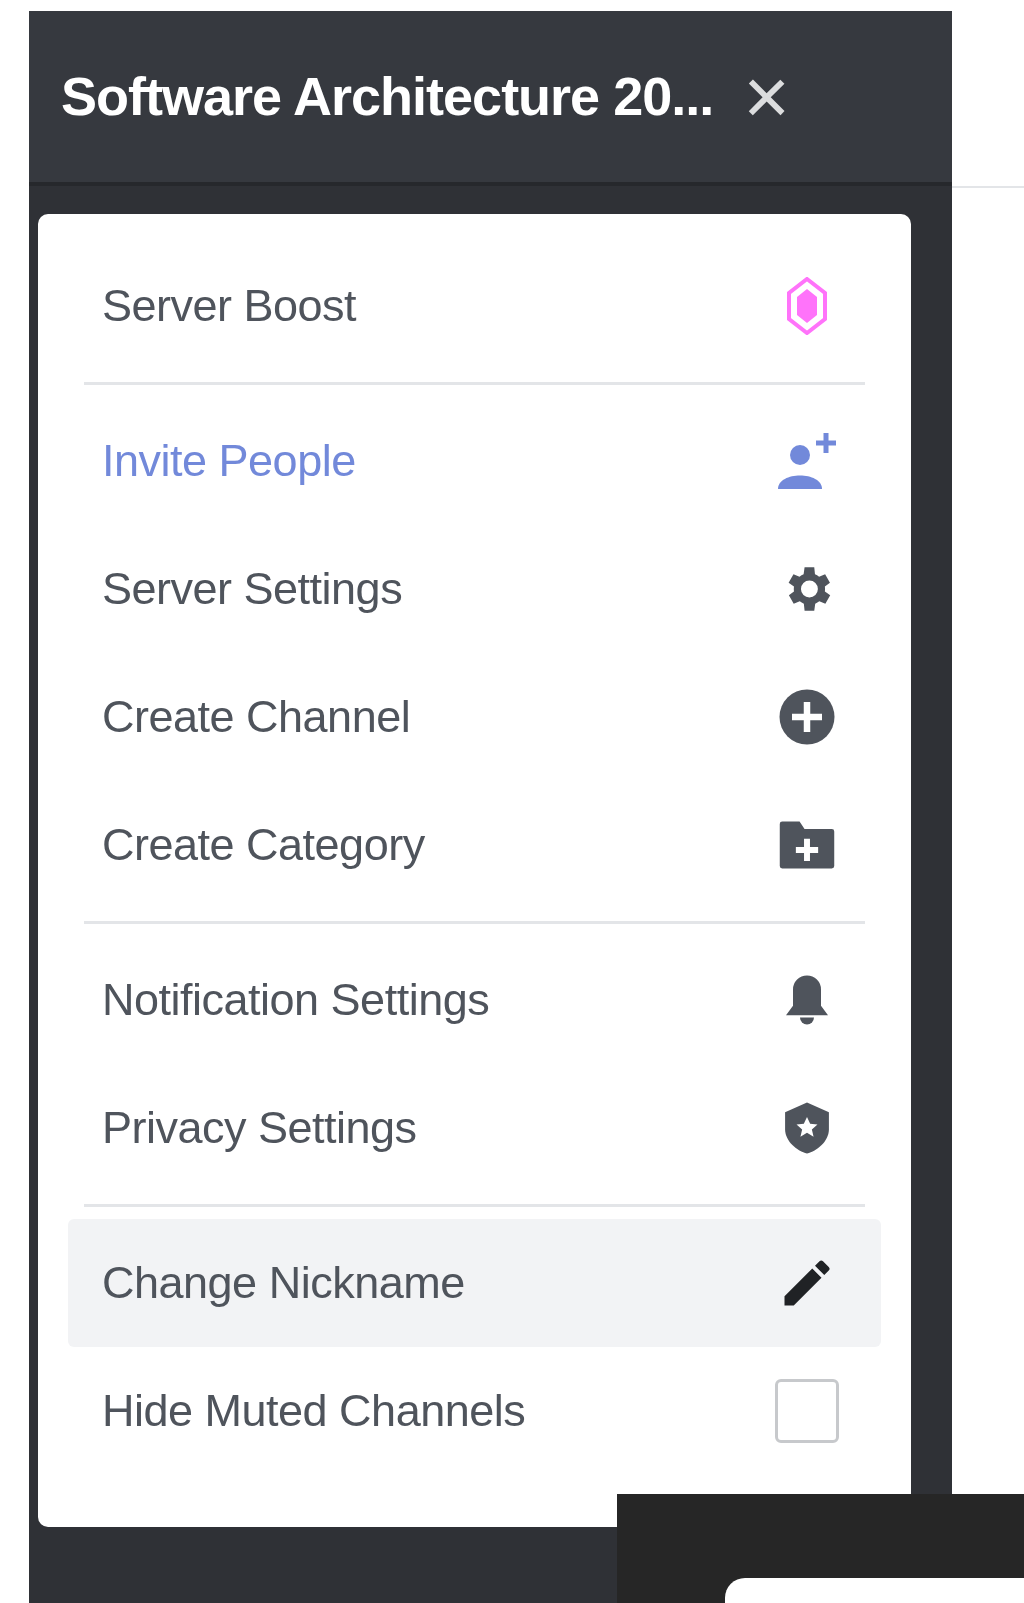  I want to click on close-button: ×, so click(766, 96).